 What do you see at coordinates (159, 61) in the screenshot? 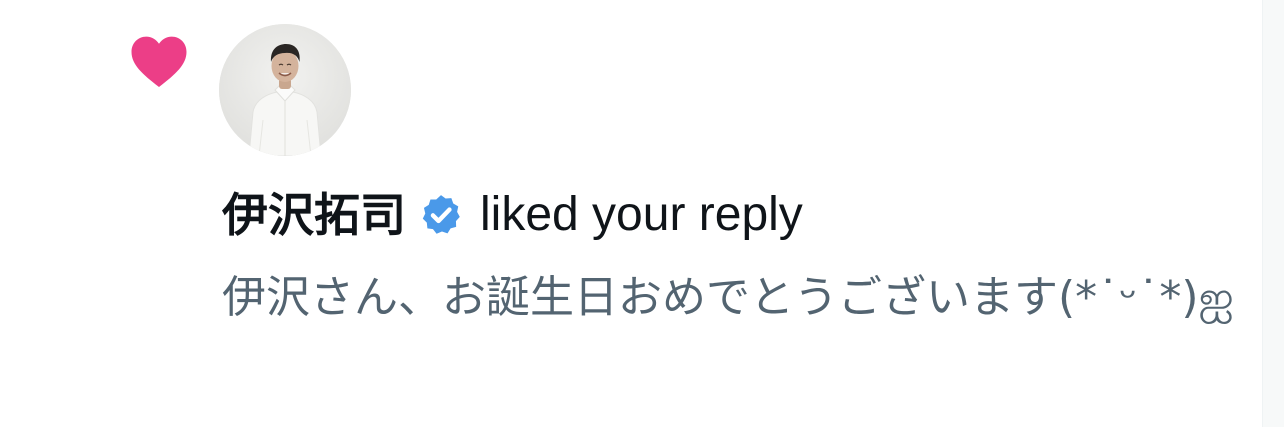
I see `heart-icon` at bounding box center [159, 61].